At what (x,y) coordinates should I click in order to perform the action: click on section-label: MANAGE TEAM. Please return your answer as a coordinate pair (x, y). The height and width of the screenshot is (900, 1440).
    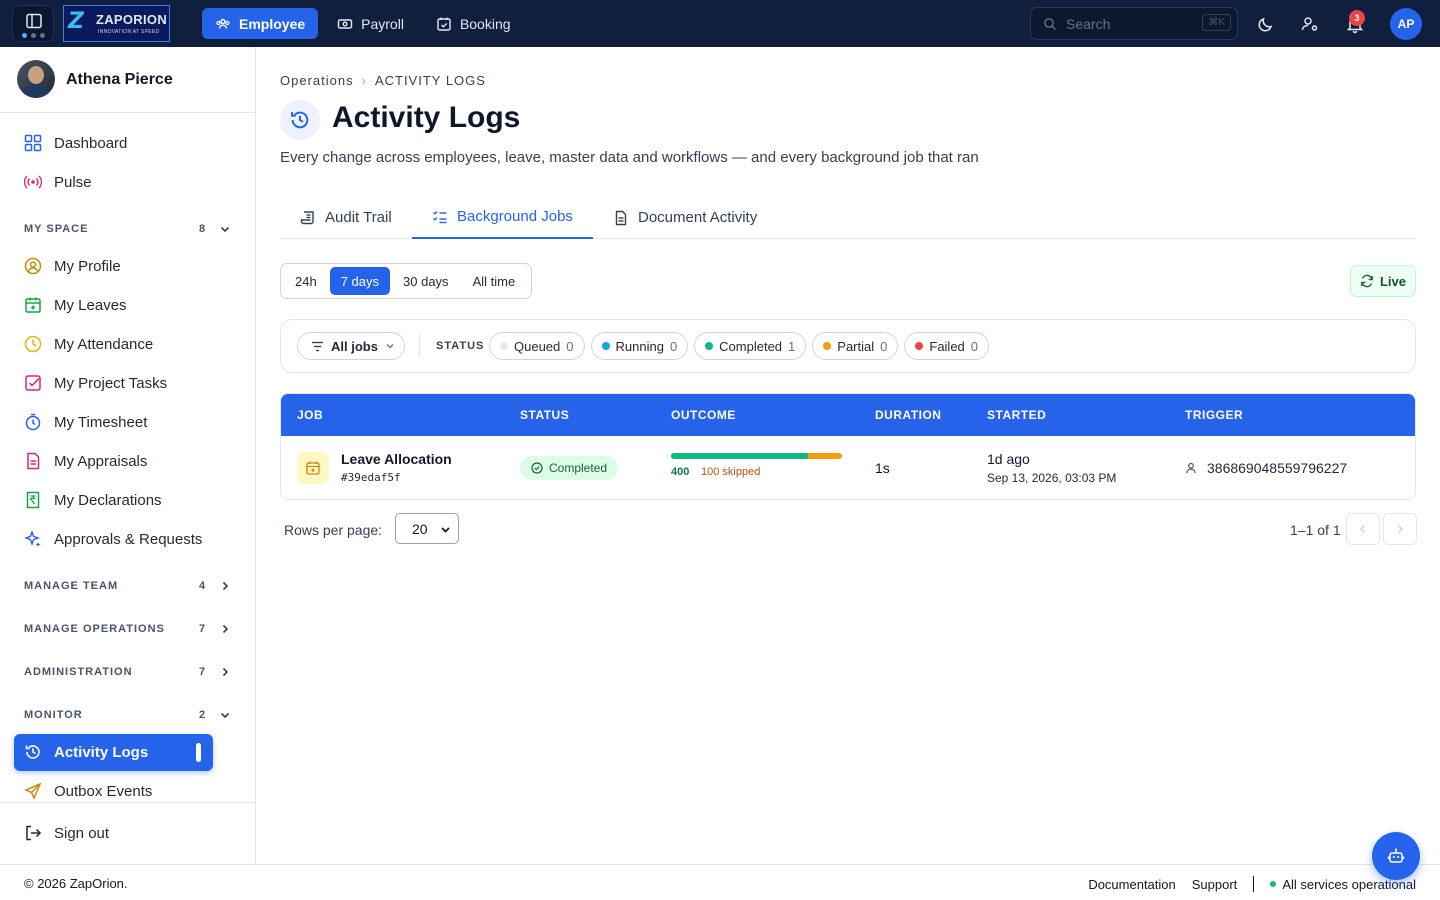
    Looking at the image, I should click on (71, 586).